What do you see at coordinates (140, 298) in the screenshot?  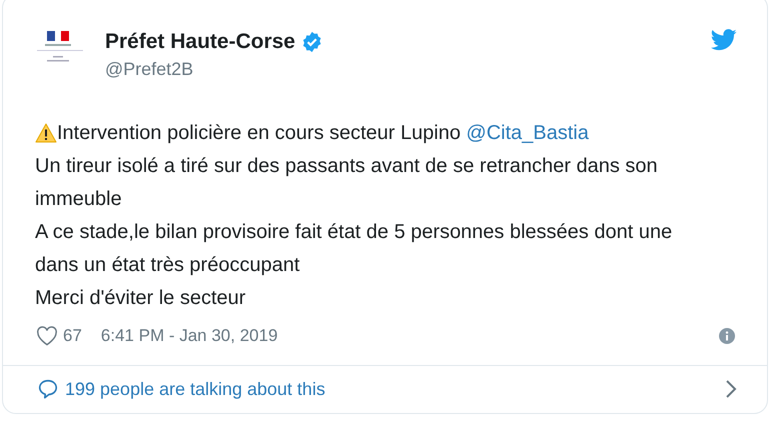 I see `tweet-text: Merci d'éviter le secteur` at bounding box center [140, 298].